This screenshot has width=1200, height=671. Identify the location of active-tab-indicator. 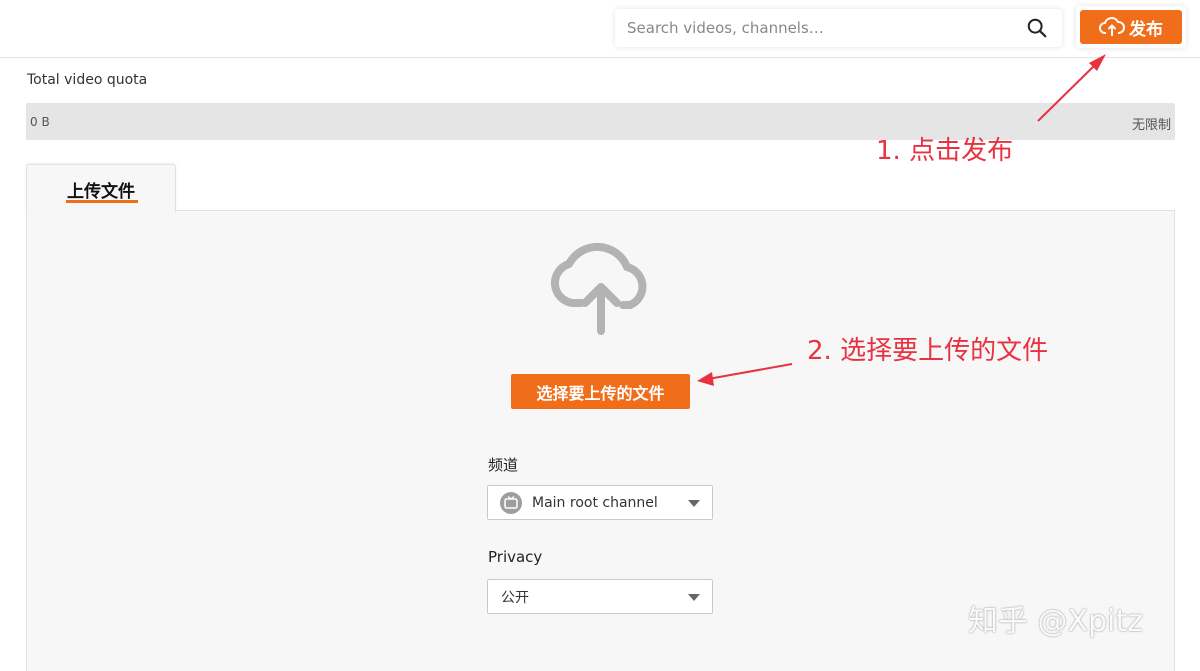
(102, 201).